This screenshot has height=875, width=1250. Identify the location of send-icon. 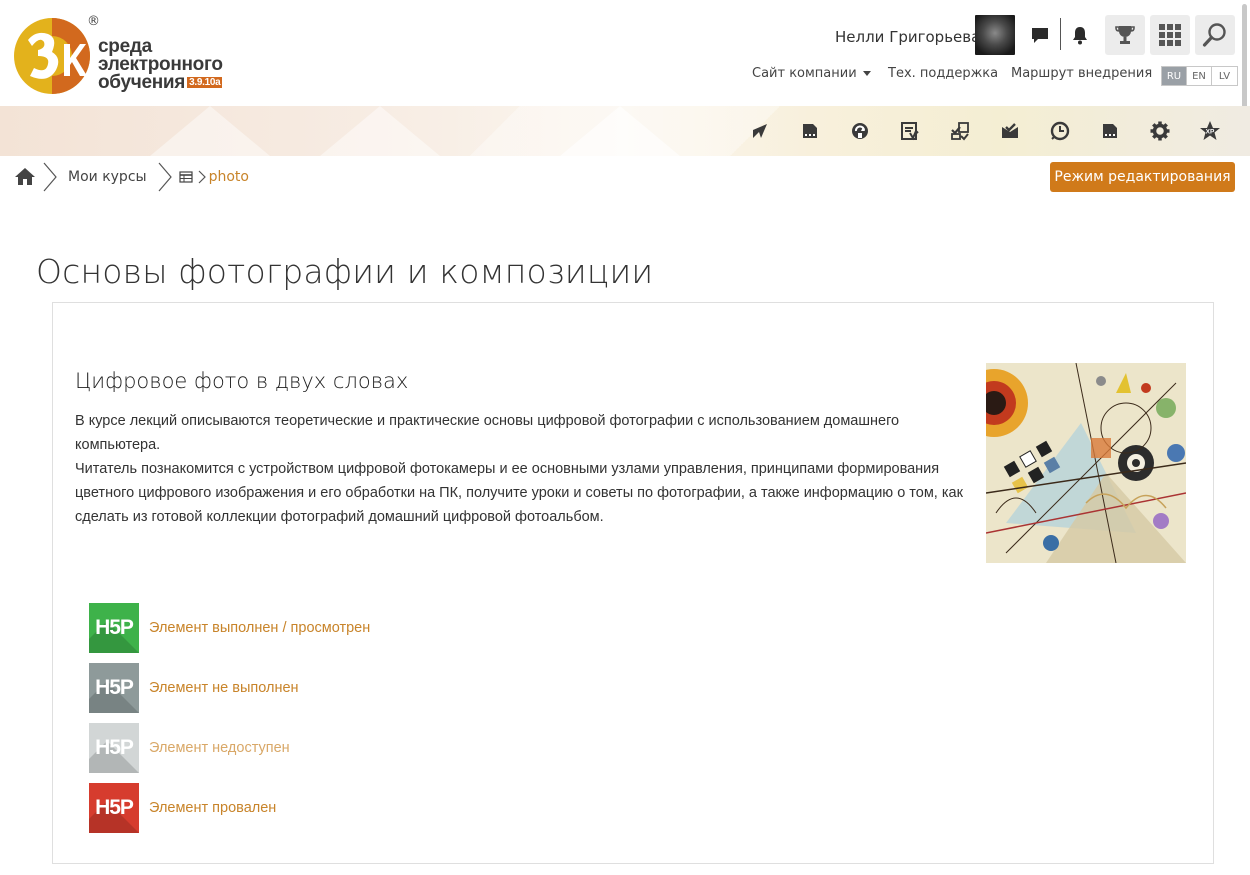
(760, 131).